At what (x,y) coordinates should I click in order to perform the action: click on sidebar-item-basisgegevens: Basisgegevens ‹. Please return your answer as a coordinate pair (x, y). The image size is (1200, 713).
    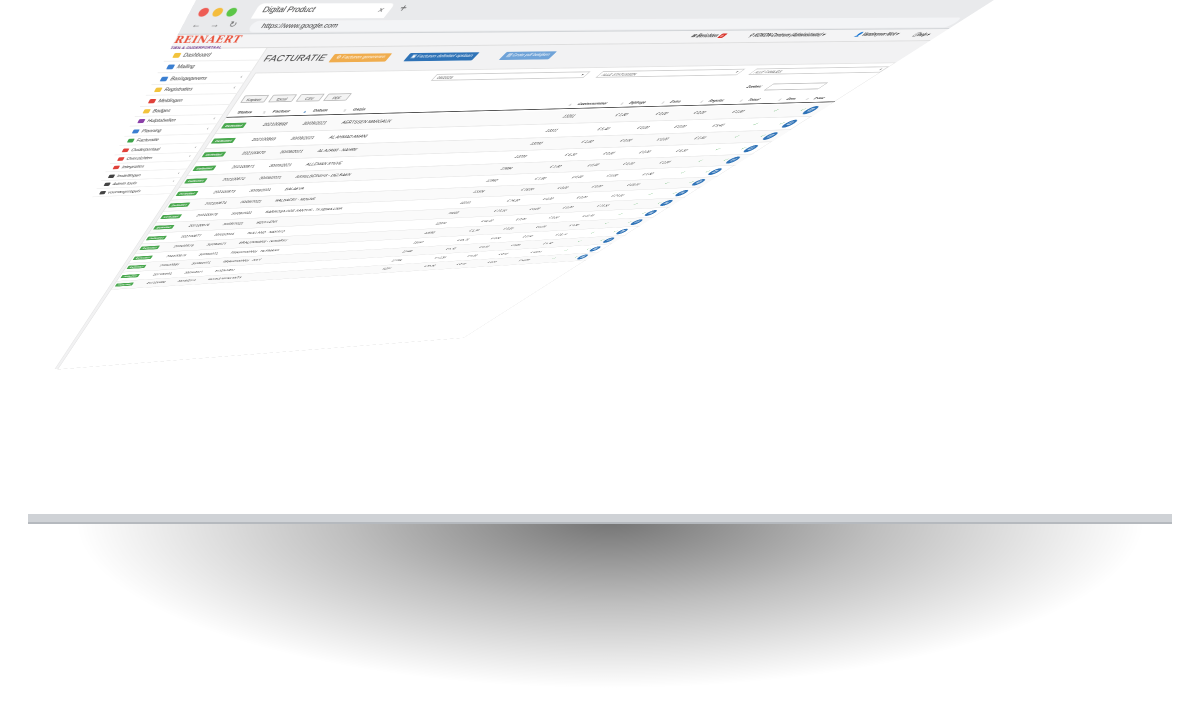
    Looking at the image, I should click on (200, 79).